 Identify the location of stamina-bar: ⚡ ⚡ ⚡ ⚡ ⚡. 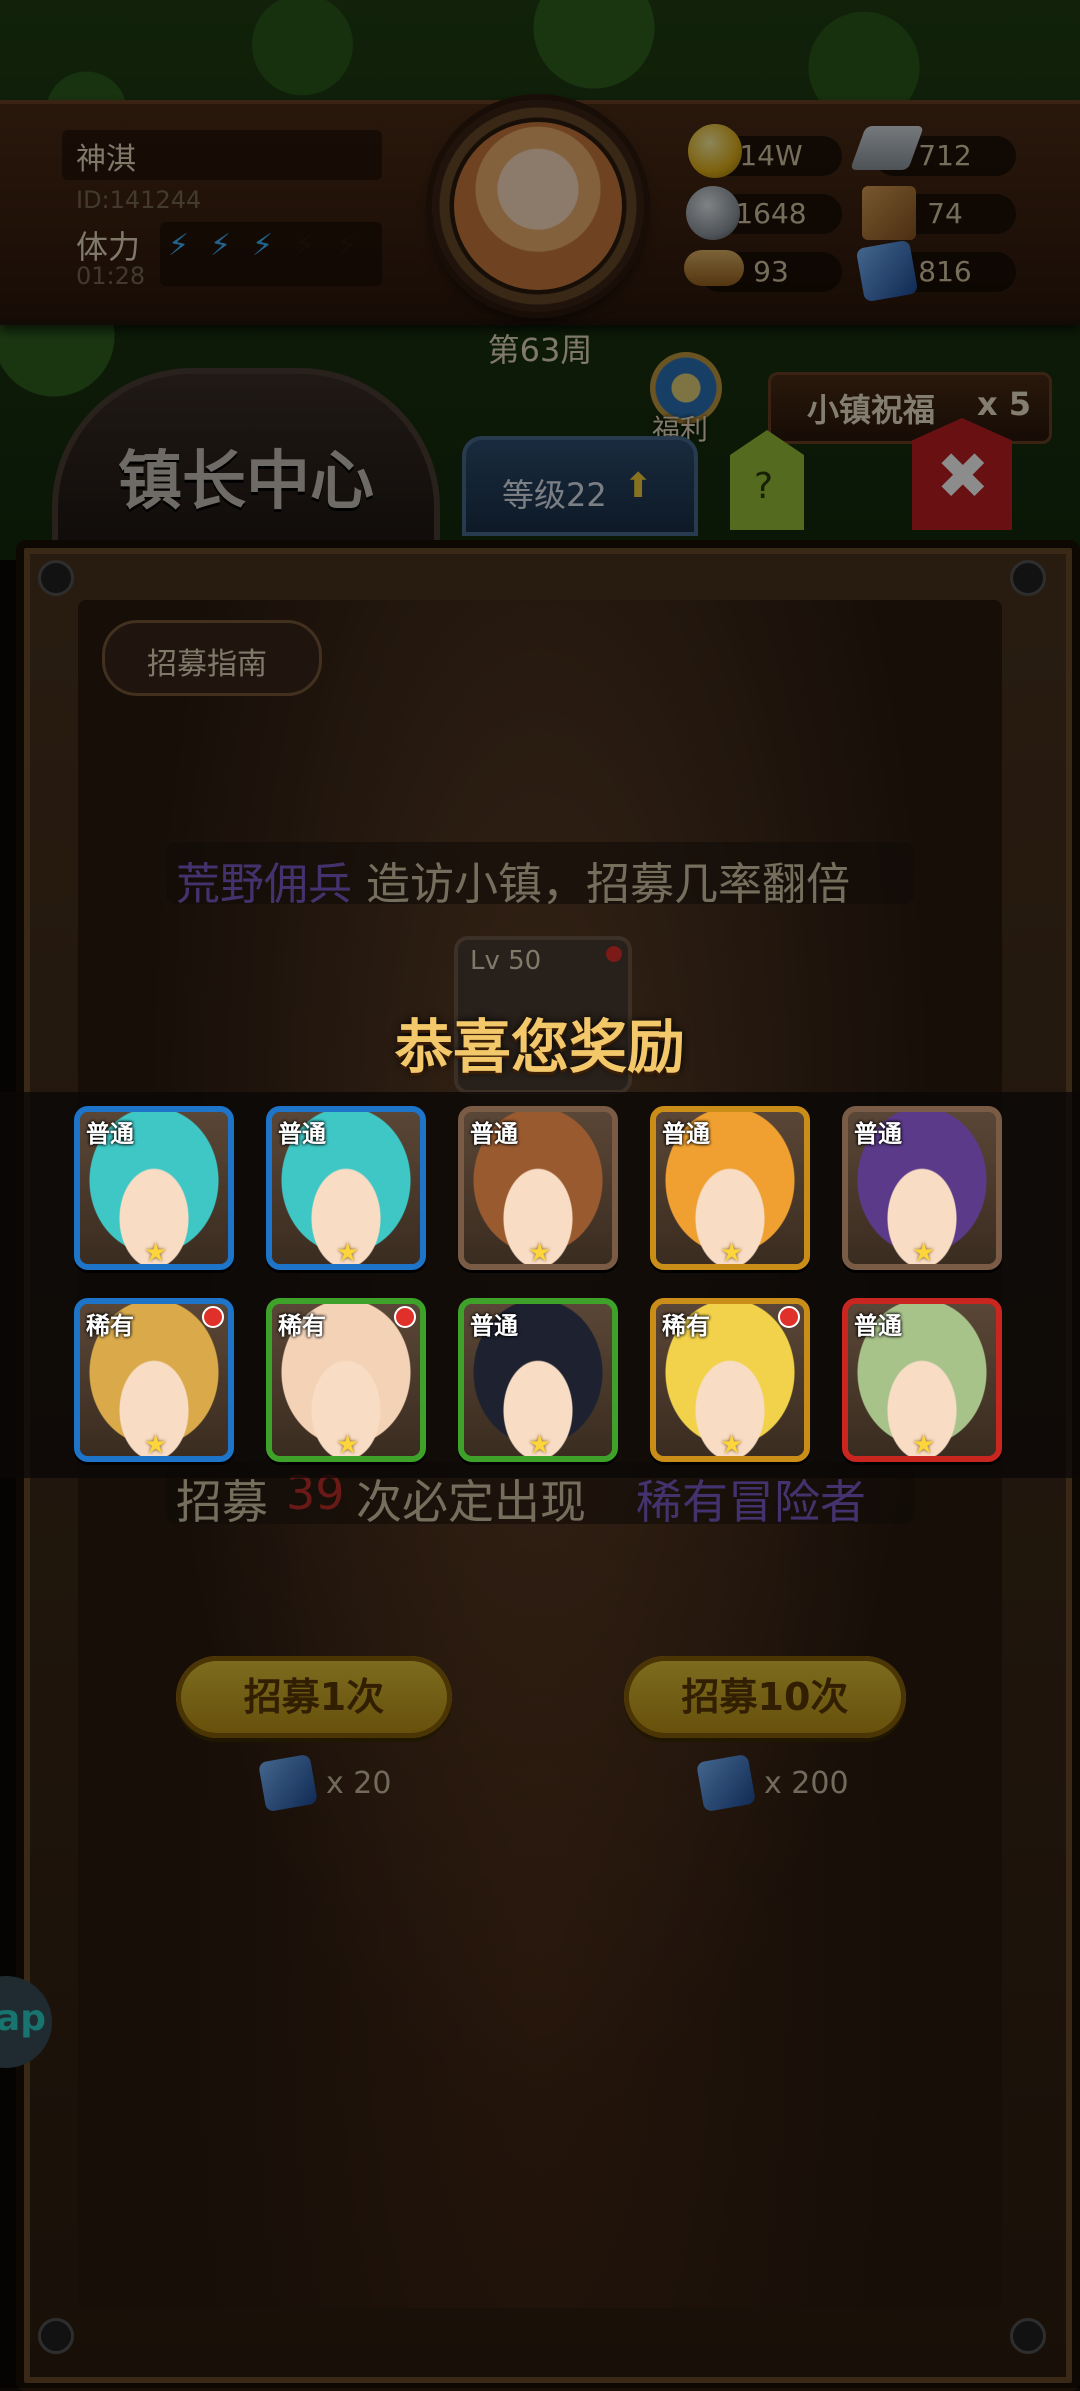
(271, 254).